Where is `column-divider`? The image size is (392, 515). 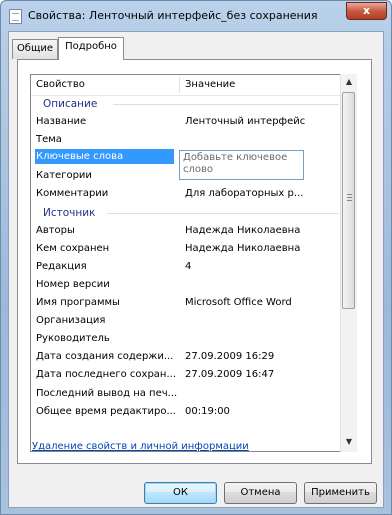
column-divider is located at coordinates (179, 85).